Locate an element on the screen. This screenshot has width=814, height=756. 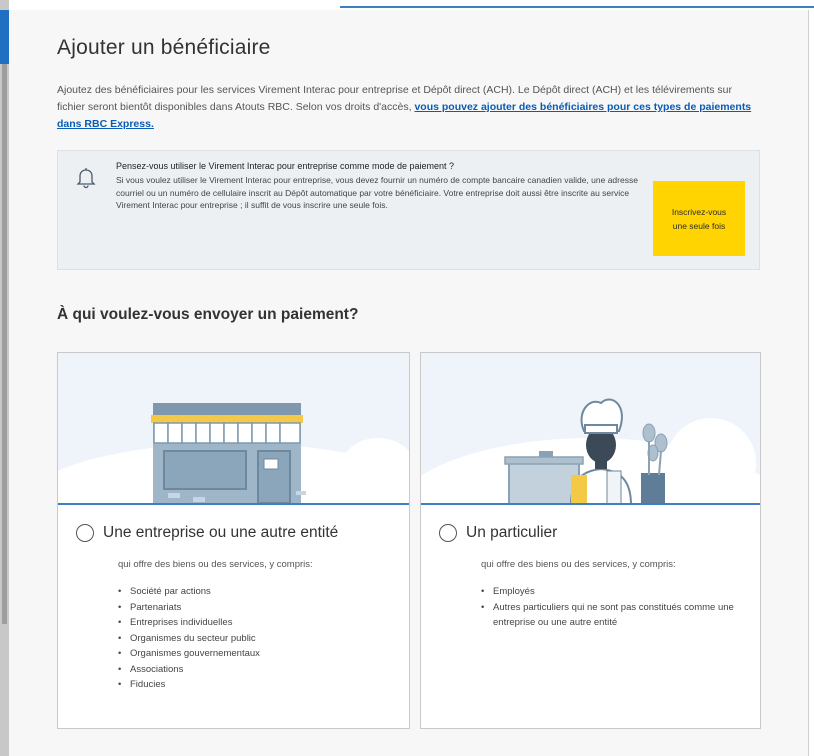
chef-illustration is located at coordinates (590, 429).